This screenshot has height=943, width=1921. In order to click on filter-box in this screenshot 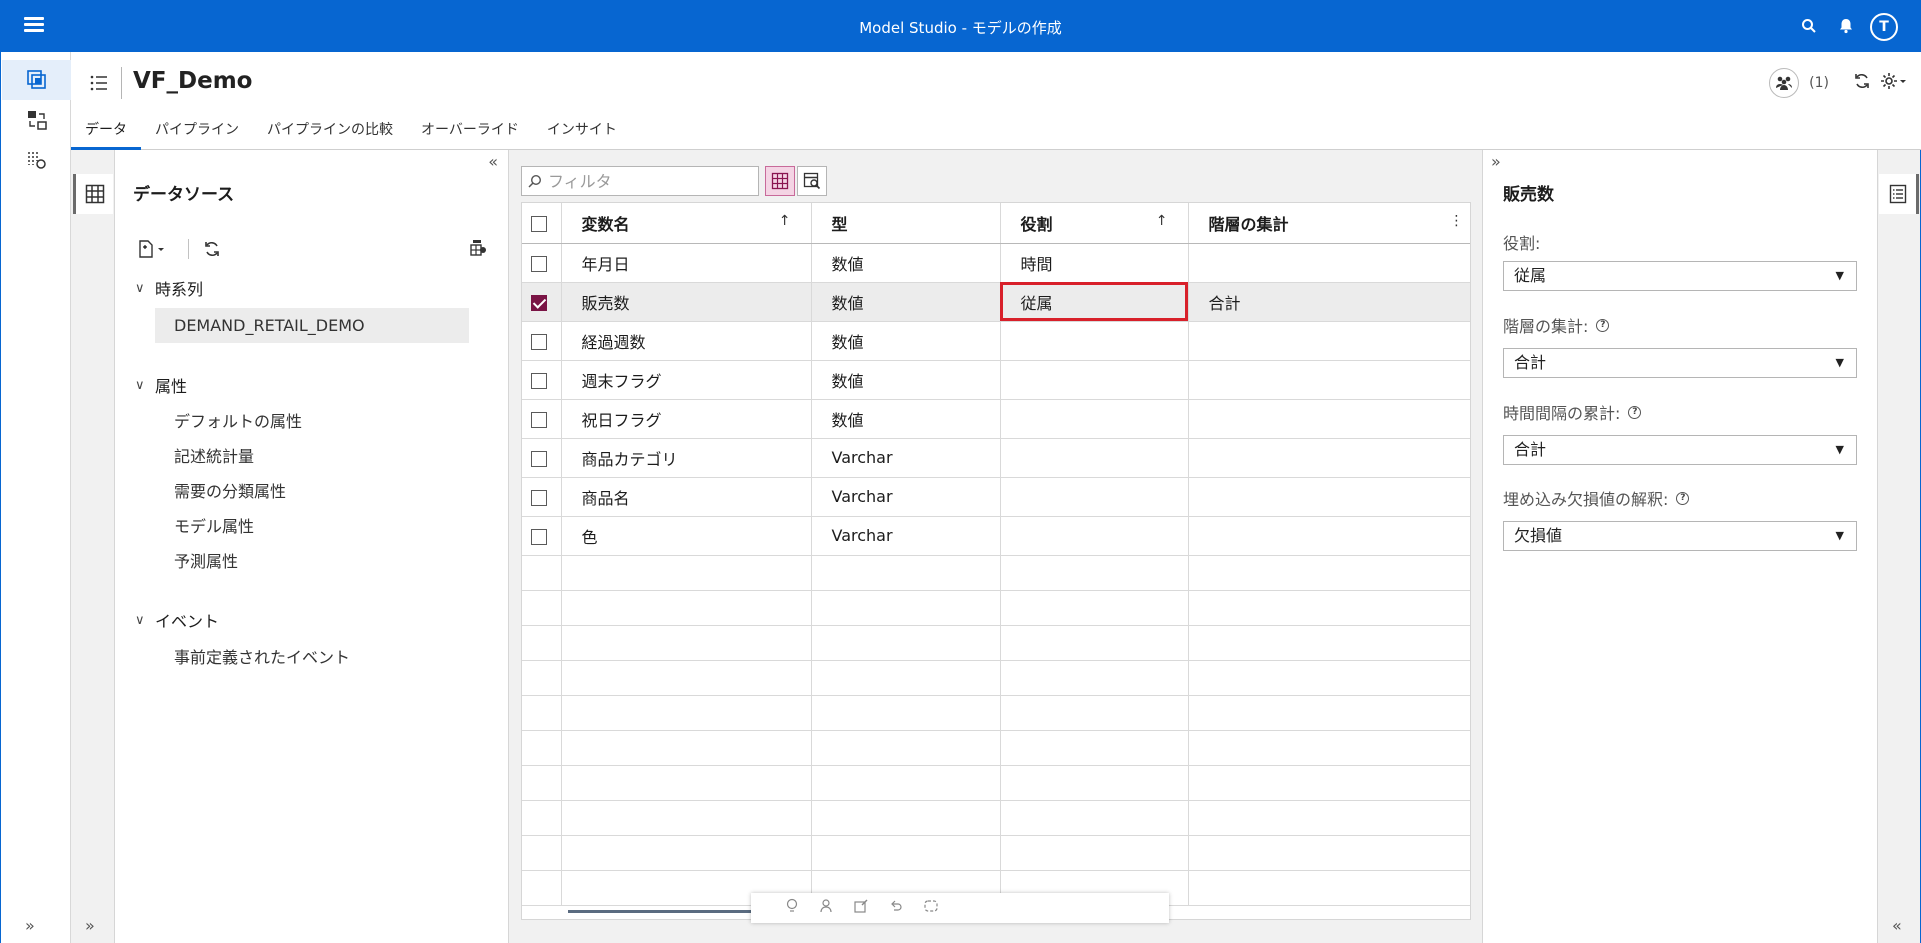, I will do `click(640, 181)`.